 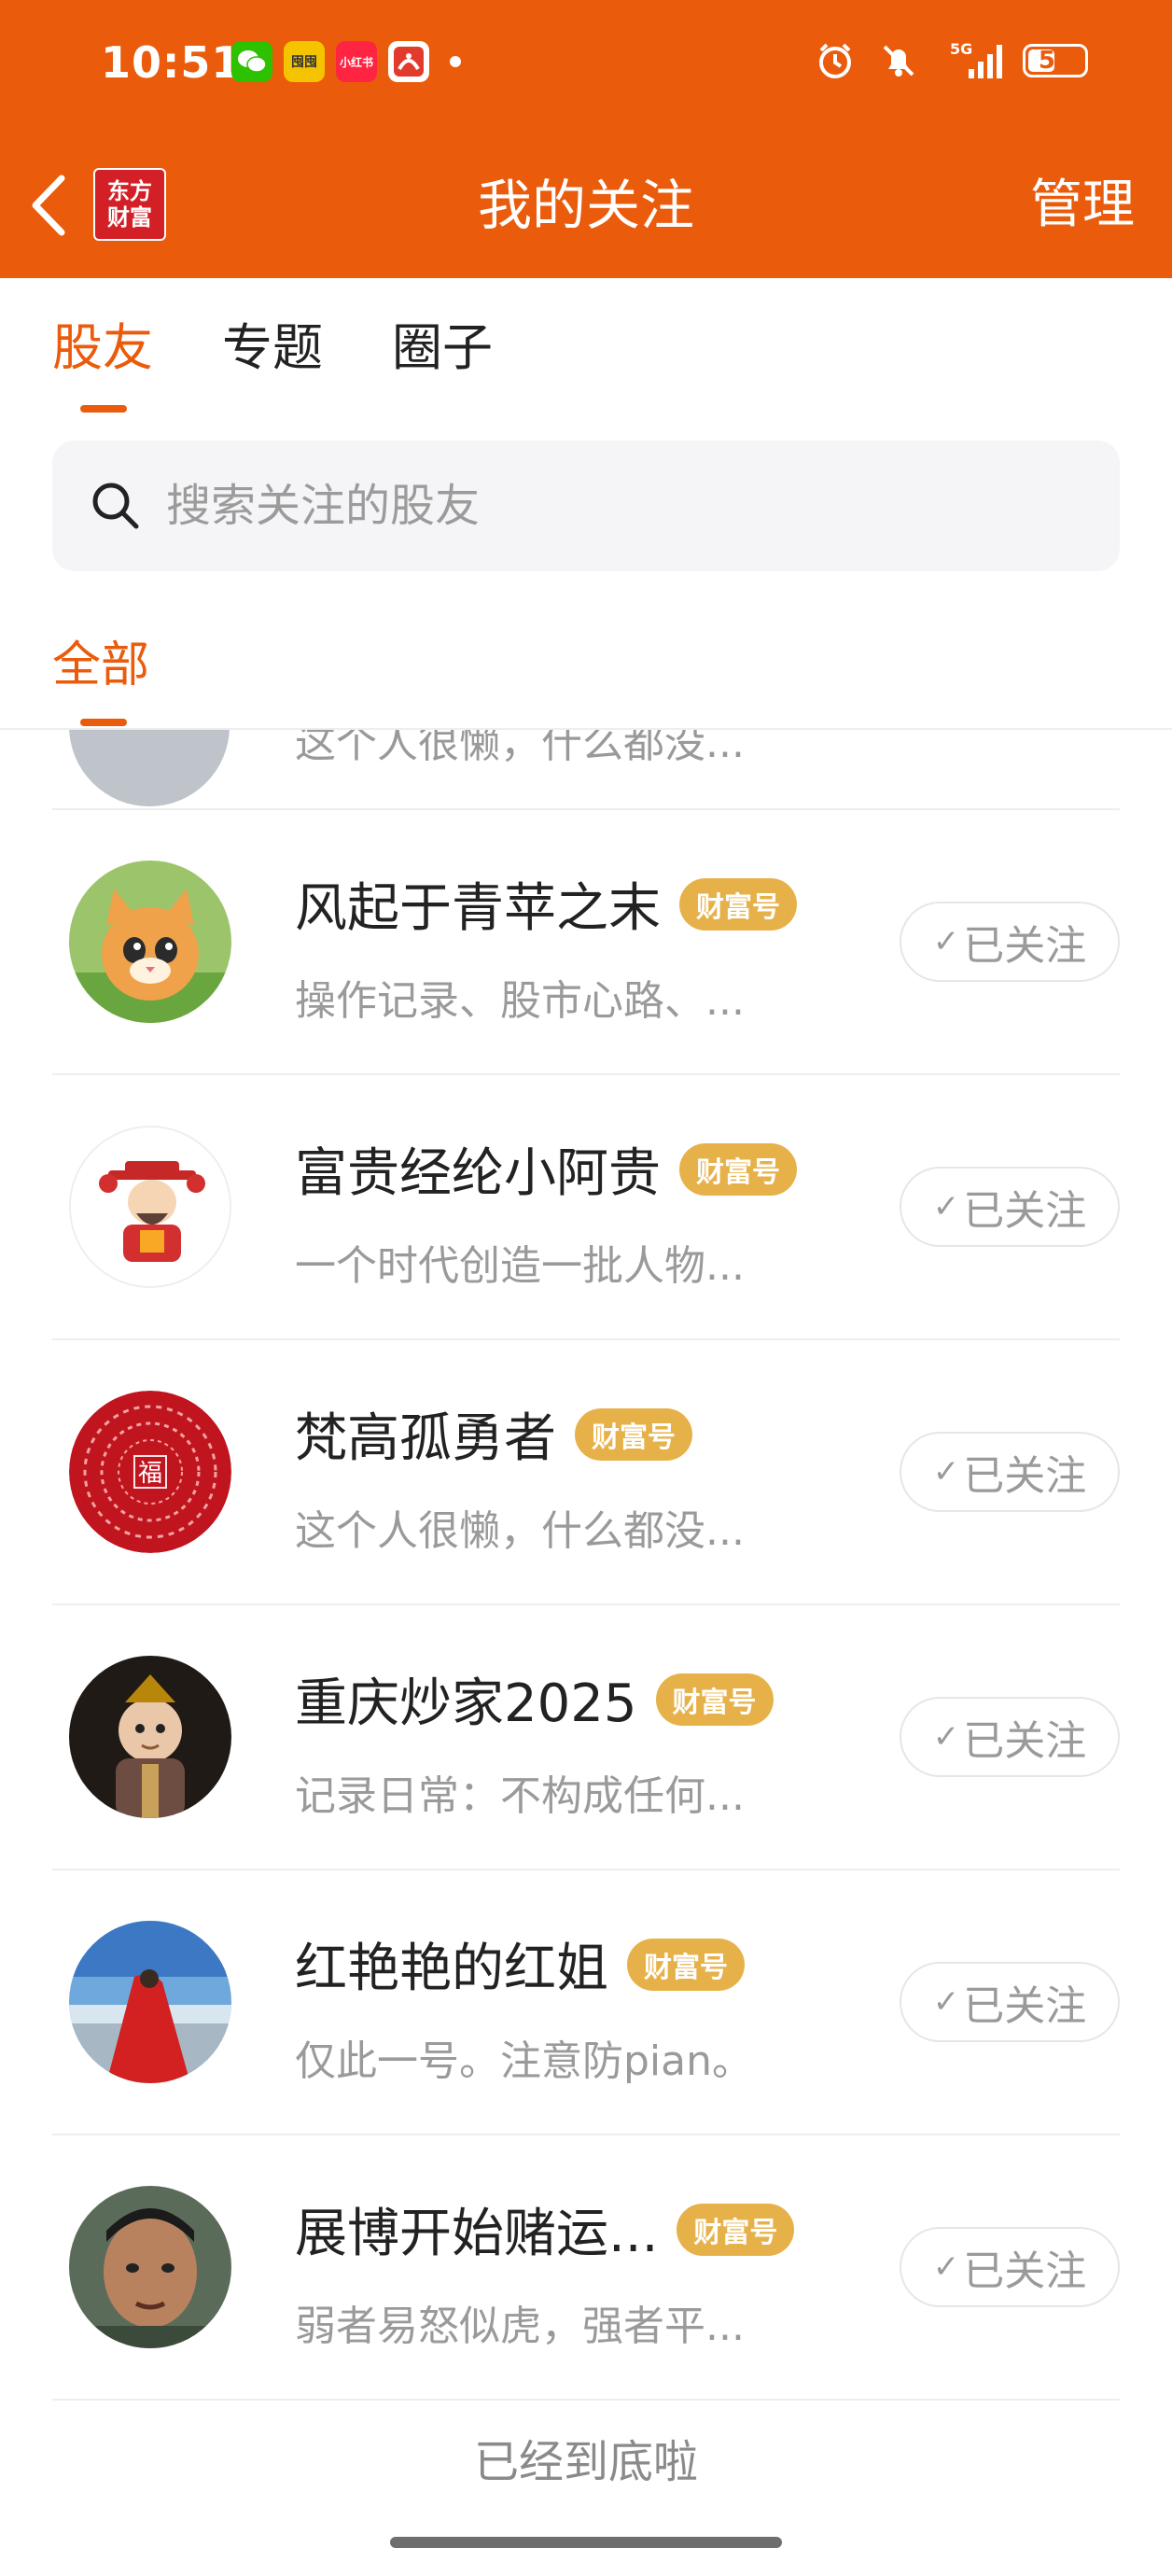 What do you see at coordinates (586, 1207) in the screenshot?
I see `list-item: 富贵经纶小阿贵 财富号 一个时代创造一批人物... ✓ 已关注` at bounding box center [586, 1207].